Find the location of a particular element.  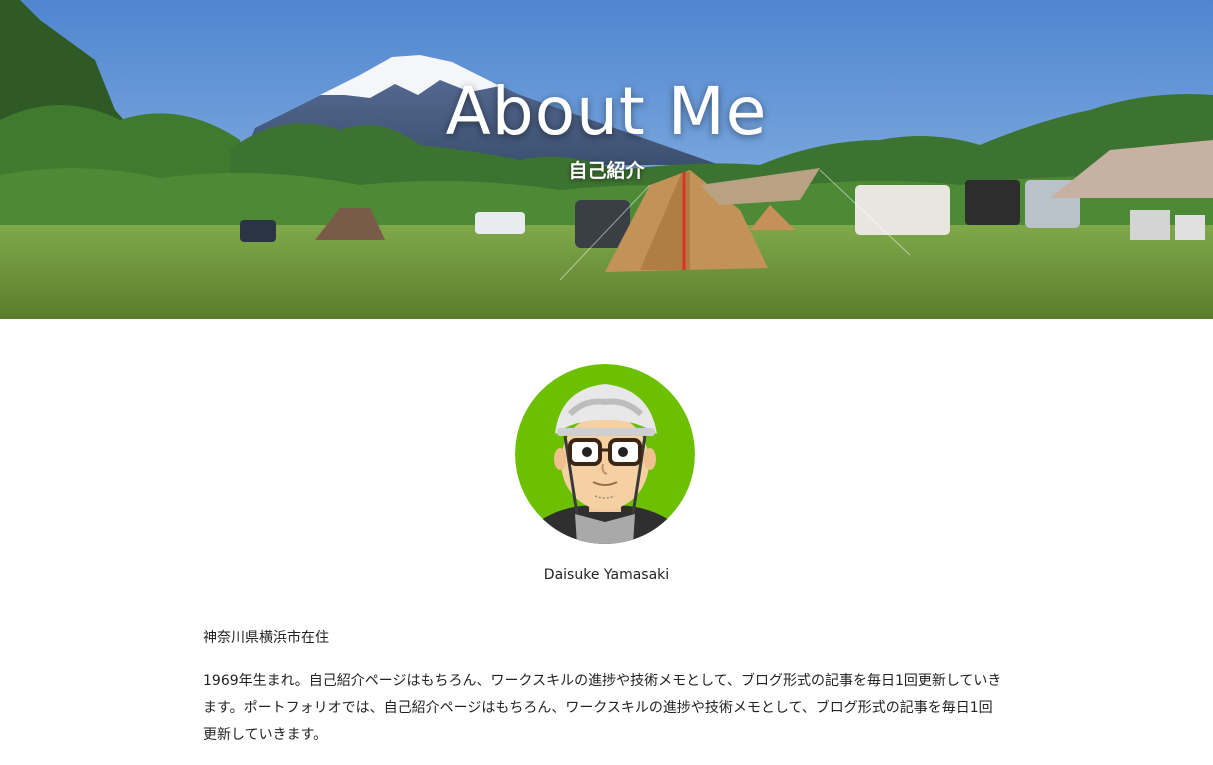

page-title: About Me is located at coordinates (606, 111).